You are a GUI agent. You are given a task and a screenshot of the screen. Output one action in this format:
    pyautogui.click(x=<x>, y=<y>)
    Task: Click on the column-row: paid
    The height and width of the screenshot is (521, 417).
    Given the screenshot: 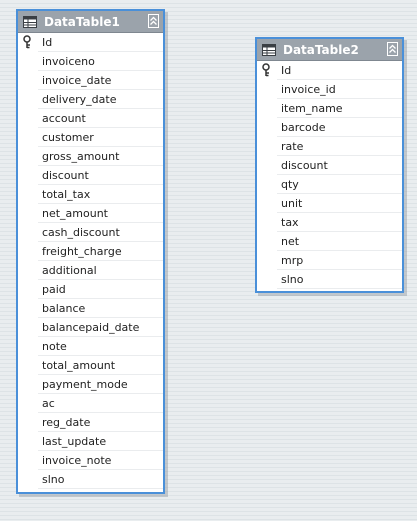 What is the action you would take?
    pyautogui.click(x=90, y=289)
    